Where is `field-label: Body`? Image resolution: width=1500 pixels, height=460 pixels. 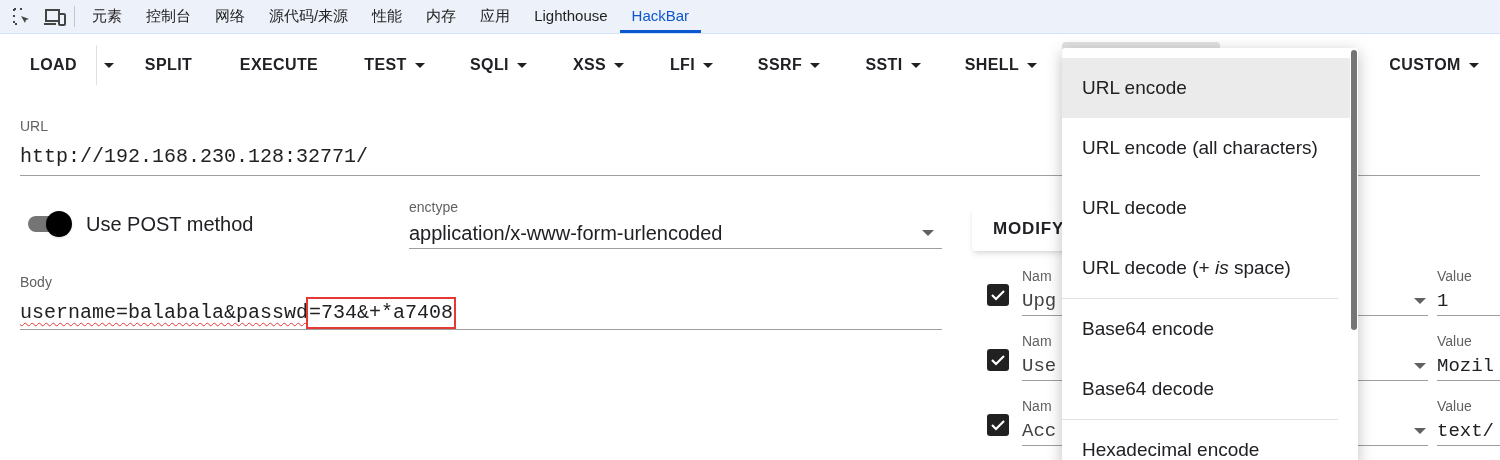
field-label: Body is located at coordinates (36, 282).